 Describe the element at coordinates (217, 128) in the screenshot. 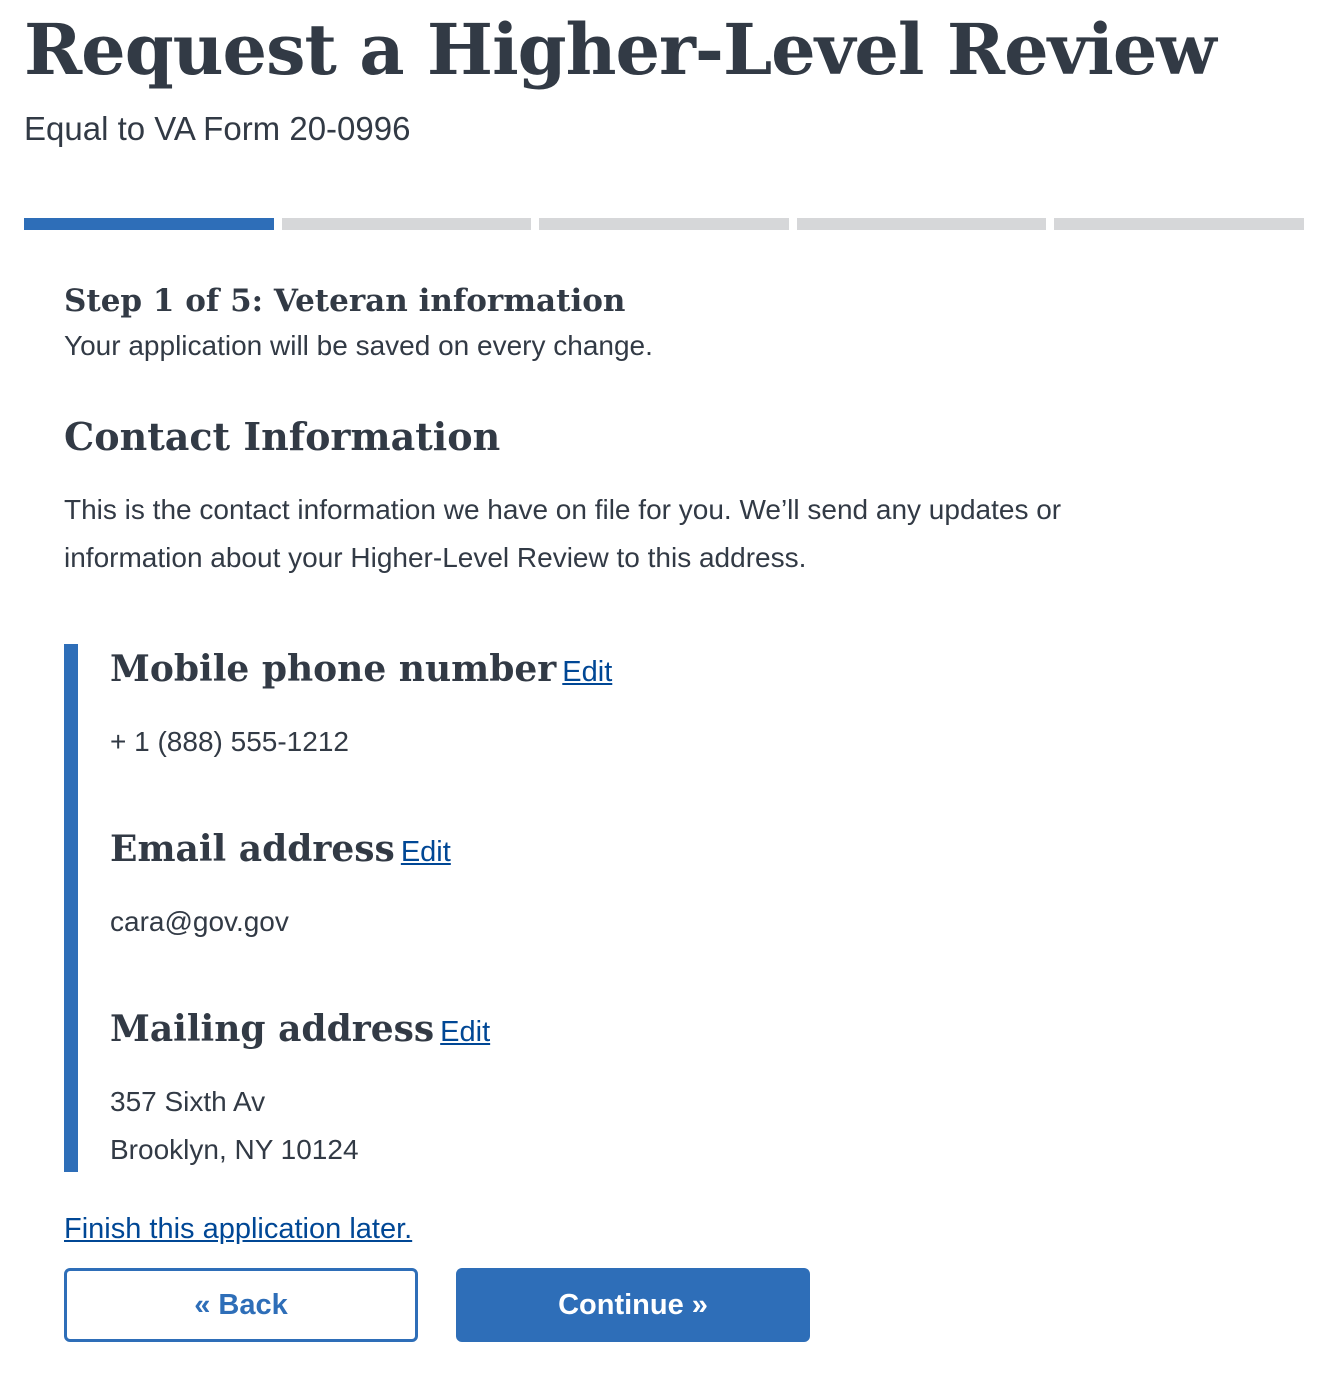

I see `form-number-subtitle: Equal to VA Form 20-0996` at that location.